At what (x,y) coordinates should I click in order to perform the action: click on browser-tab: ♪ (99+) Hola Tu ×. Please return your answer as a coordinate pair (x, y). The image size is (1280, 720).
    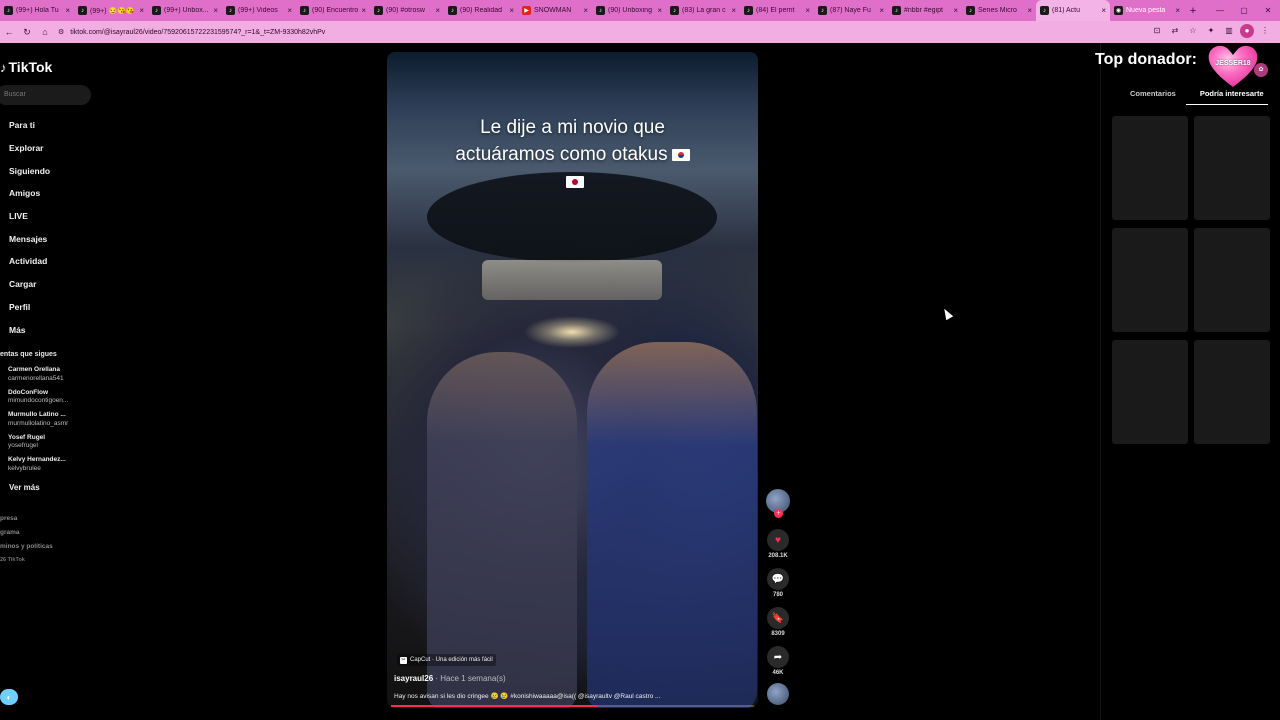
    Looking at the image, I should click on (37, 10).